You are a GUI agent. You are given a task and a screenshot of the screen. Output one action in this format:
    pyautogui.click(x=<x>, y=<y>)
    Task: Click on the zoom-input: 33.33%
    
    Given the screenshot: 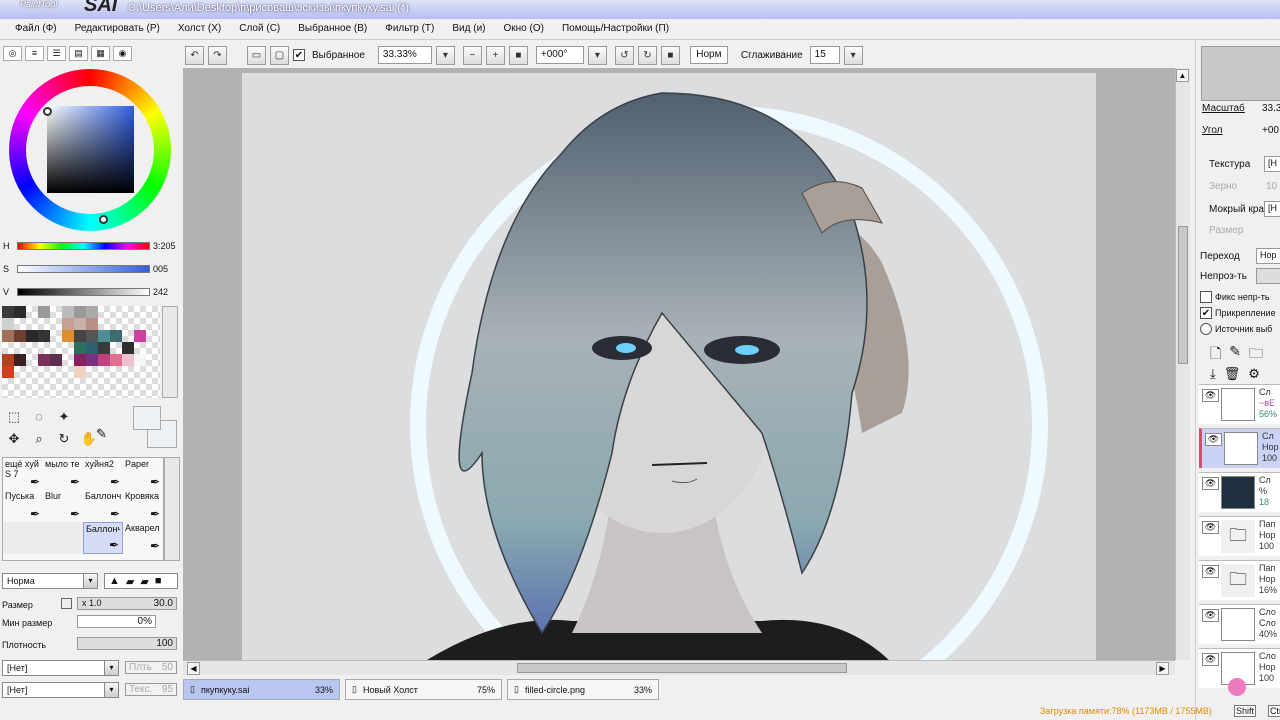 What is the action you would take?
    pyautogui.click(x=404, y=55)
    